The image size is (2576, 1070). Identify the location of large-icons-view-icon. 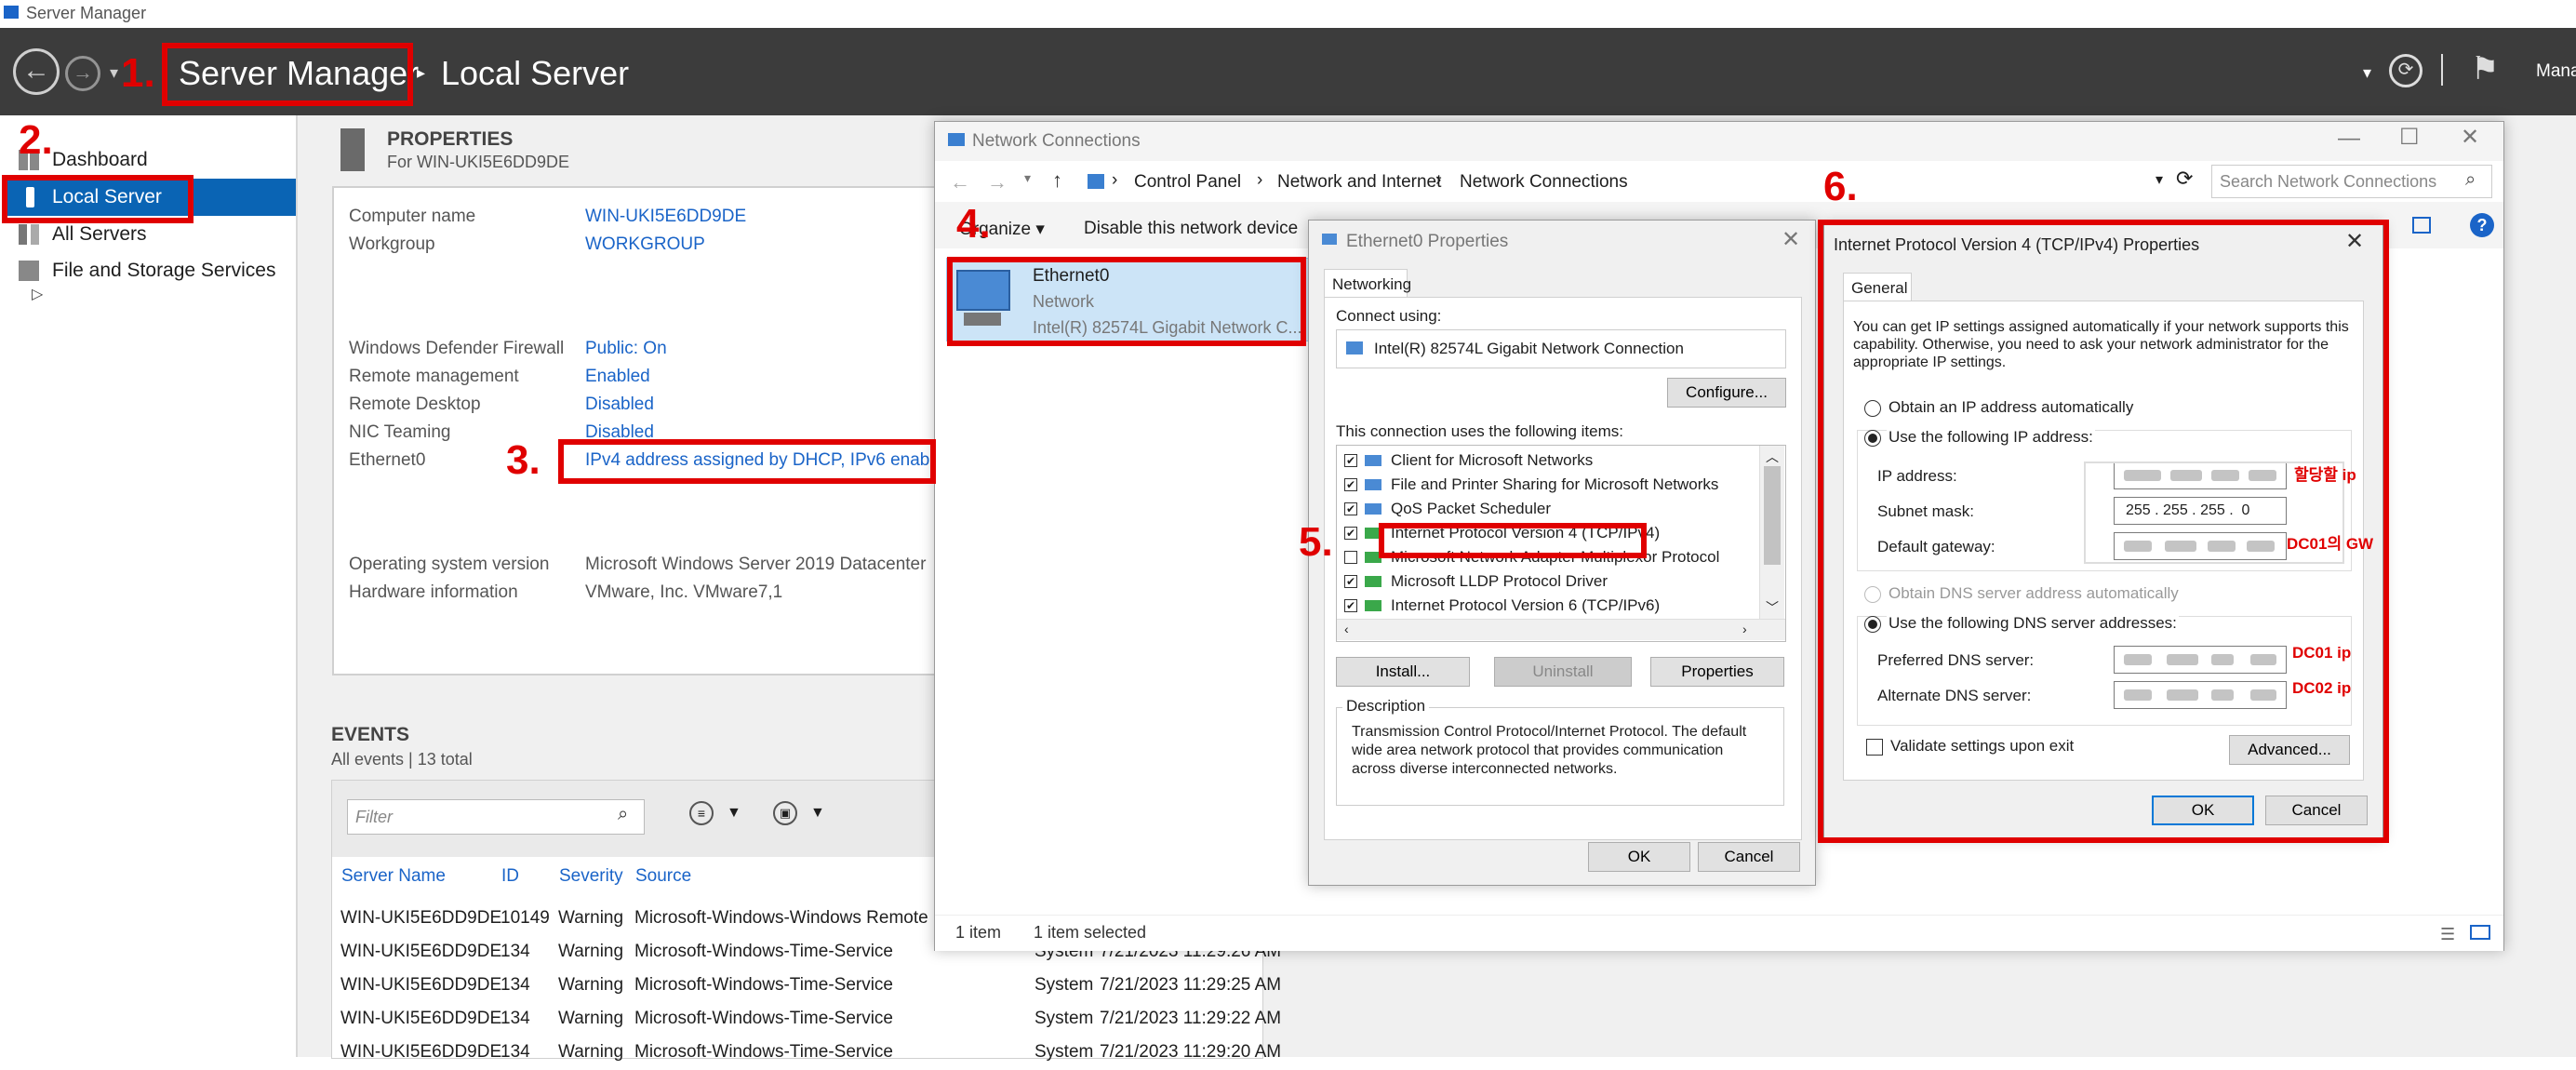
(2480, 932).